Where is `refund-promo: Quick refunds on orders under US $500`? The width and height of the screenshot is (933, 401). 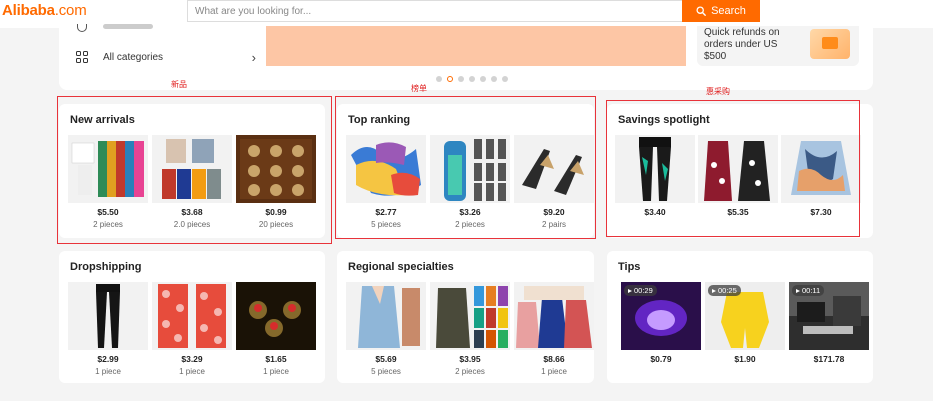
refund-promo: Quick refunds on orders under US $500 is located at coordinates (778, 46).